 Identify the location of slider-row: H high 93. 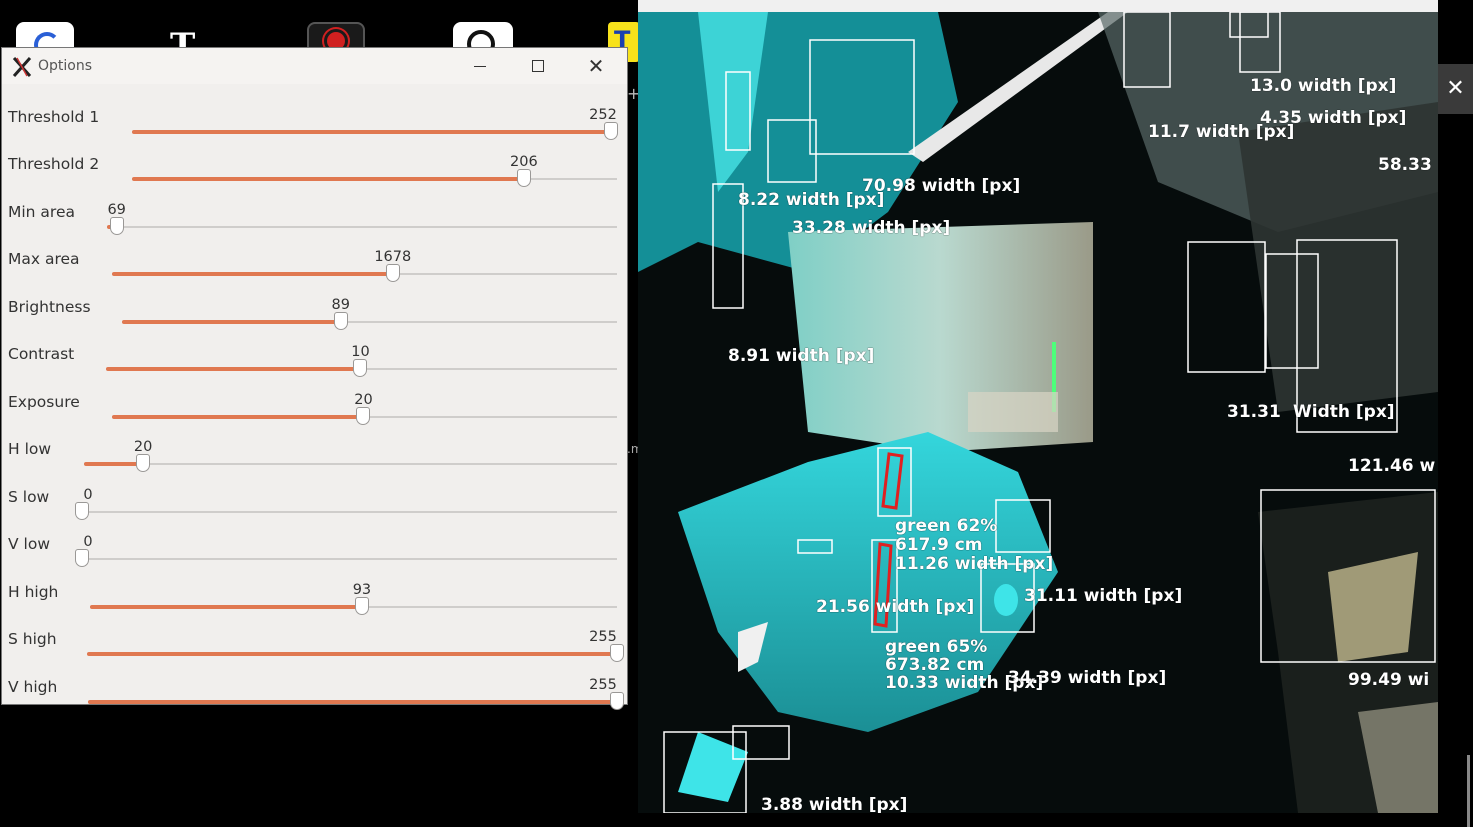
(314, 594).